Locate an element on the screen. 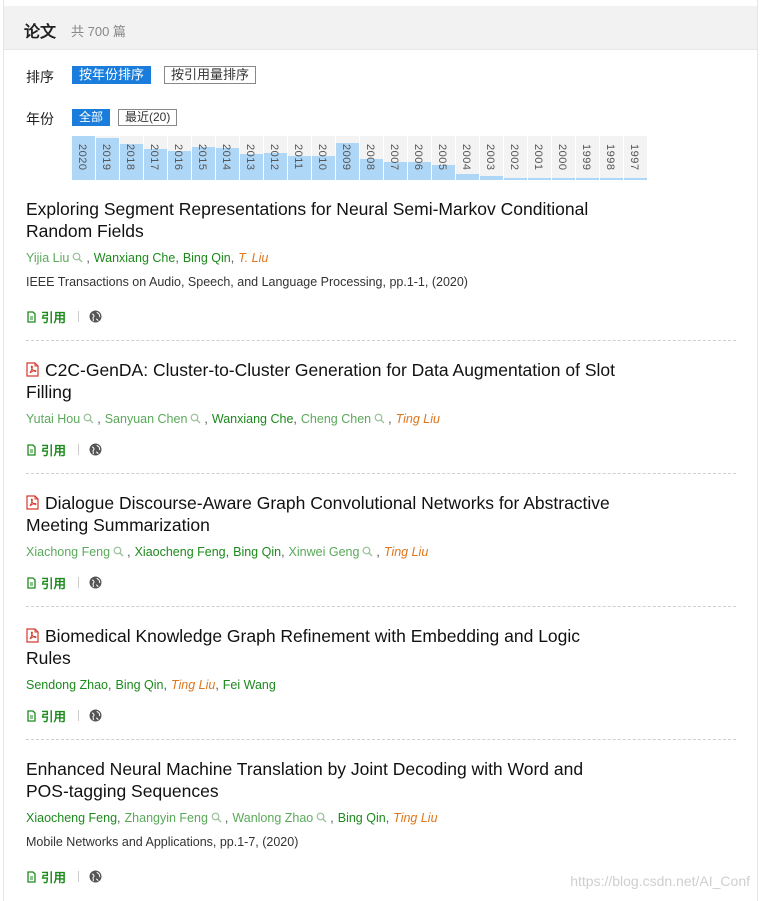 The width and height of the screenshot is (760, 901). author-link: Zhangyin Feng is located at coordinates (166, 818).